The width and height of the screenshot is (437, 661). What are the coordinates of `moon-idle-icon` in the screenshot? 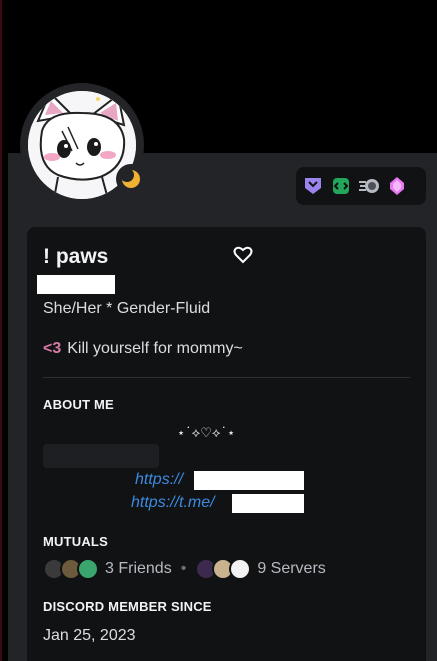 It's located at (130, 178).